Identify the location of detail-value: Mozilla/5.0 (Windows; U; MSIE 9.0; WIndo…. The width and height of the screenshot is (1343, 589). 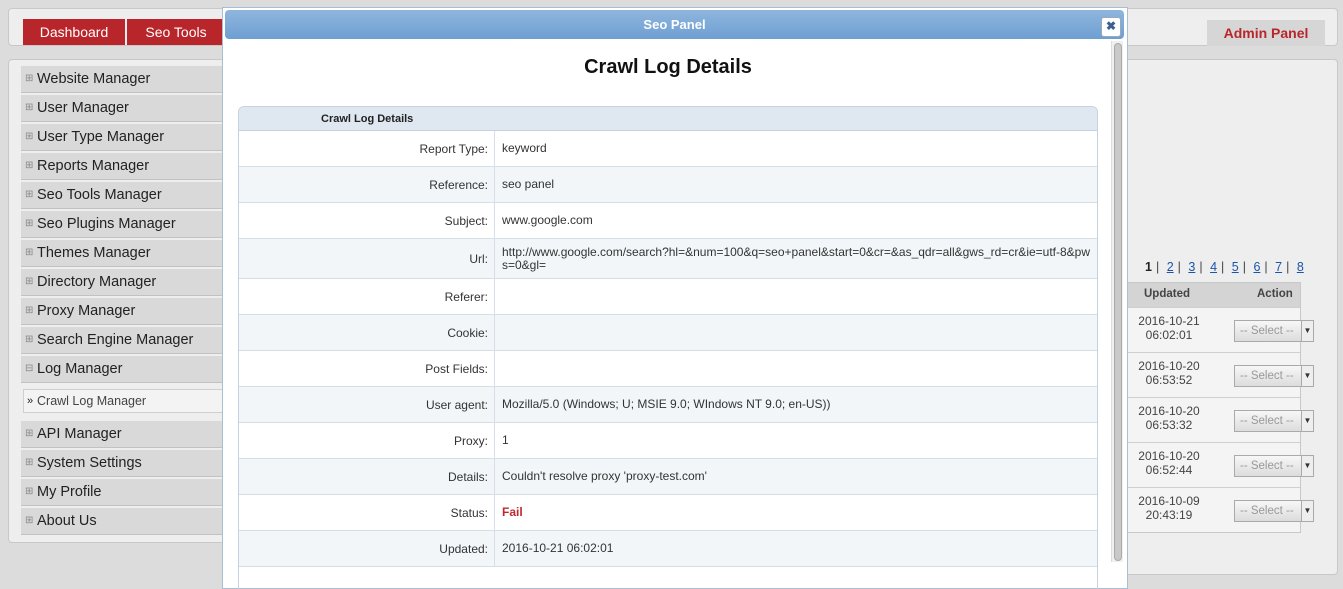
(666, 404).